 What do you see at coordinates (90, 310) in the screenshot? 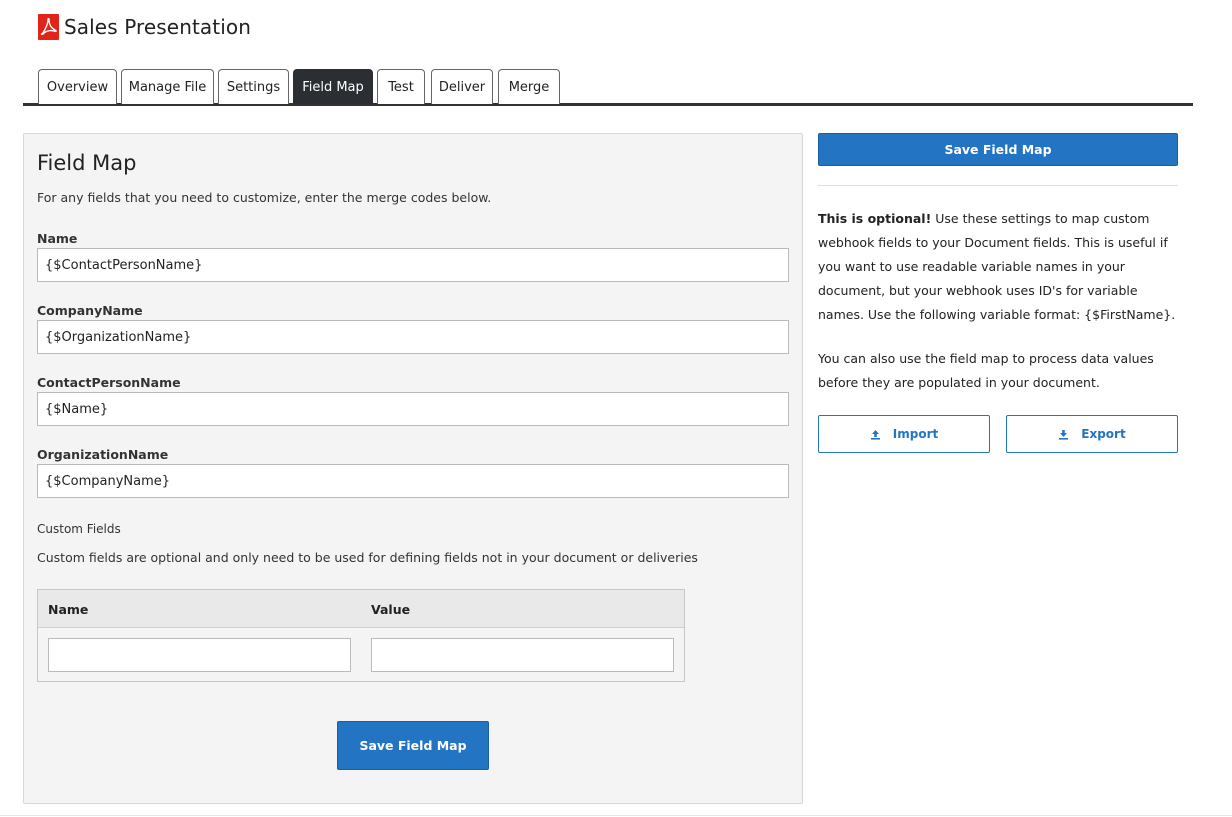
I see `field-label-companyname: CompanyName` at bounding box center [90, 310].